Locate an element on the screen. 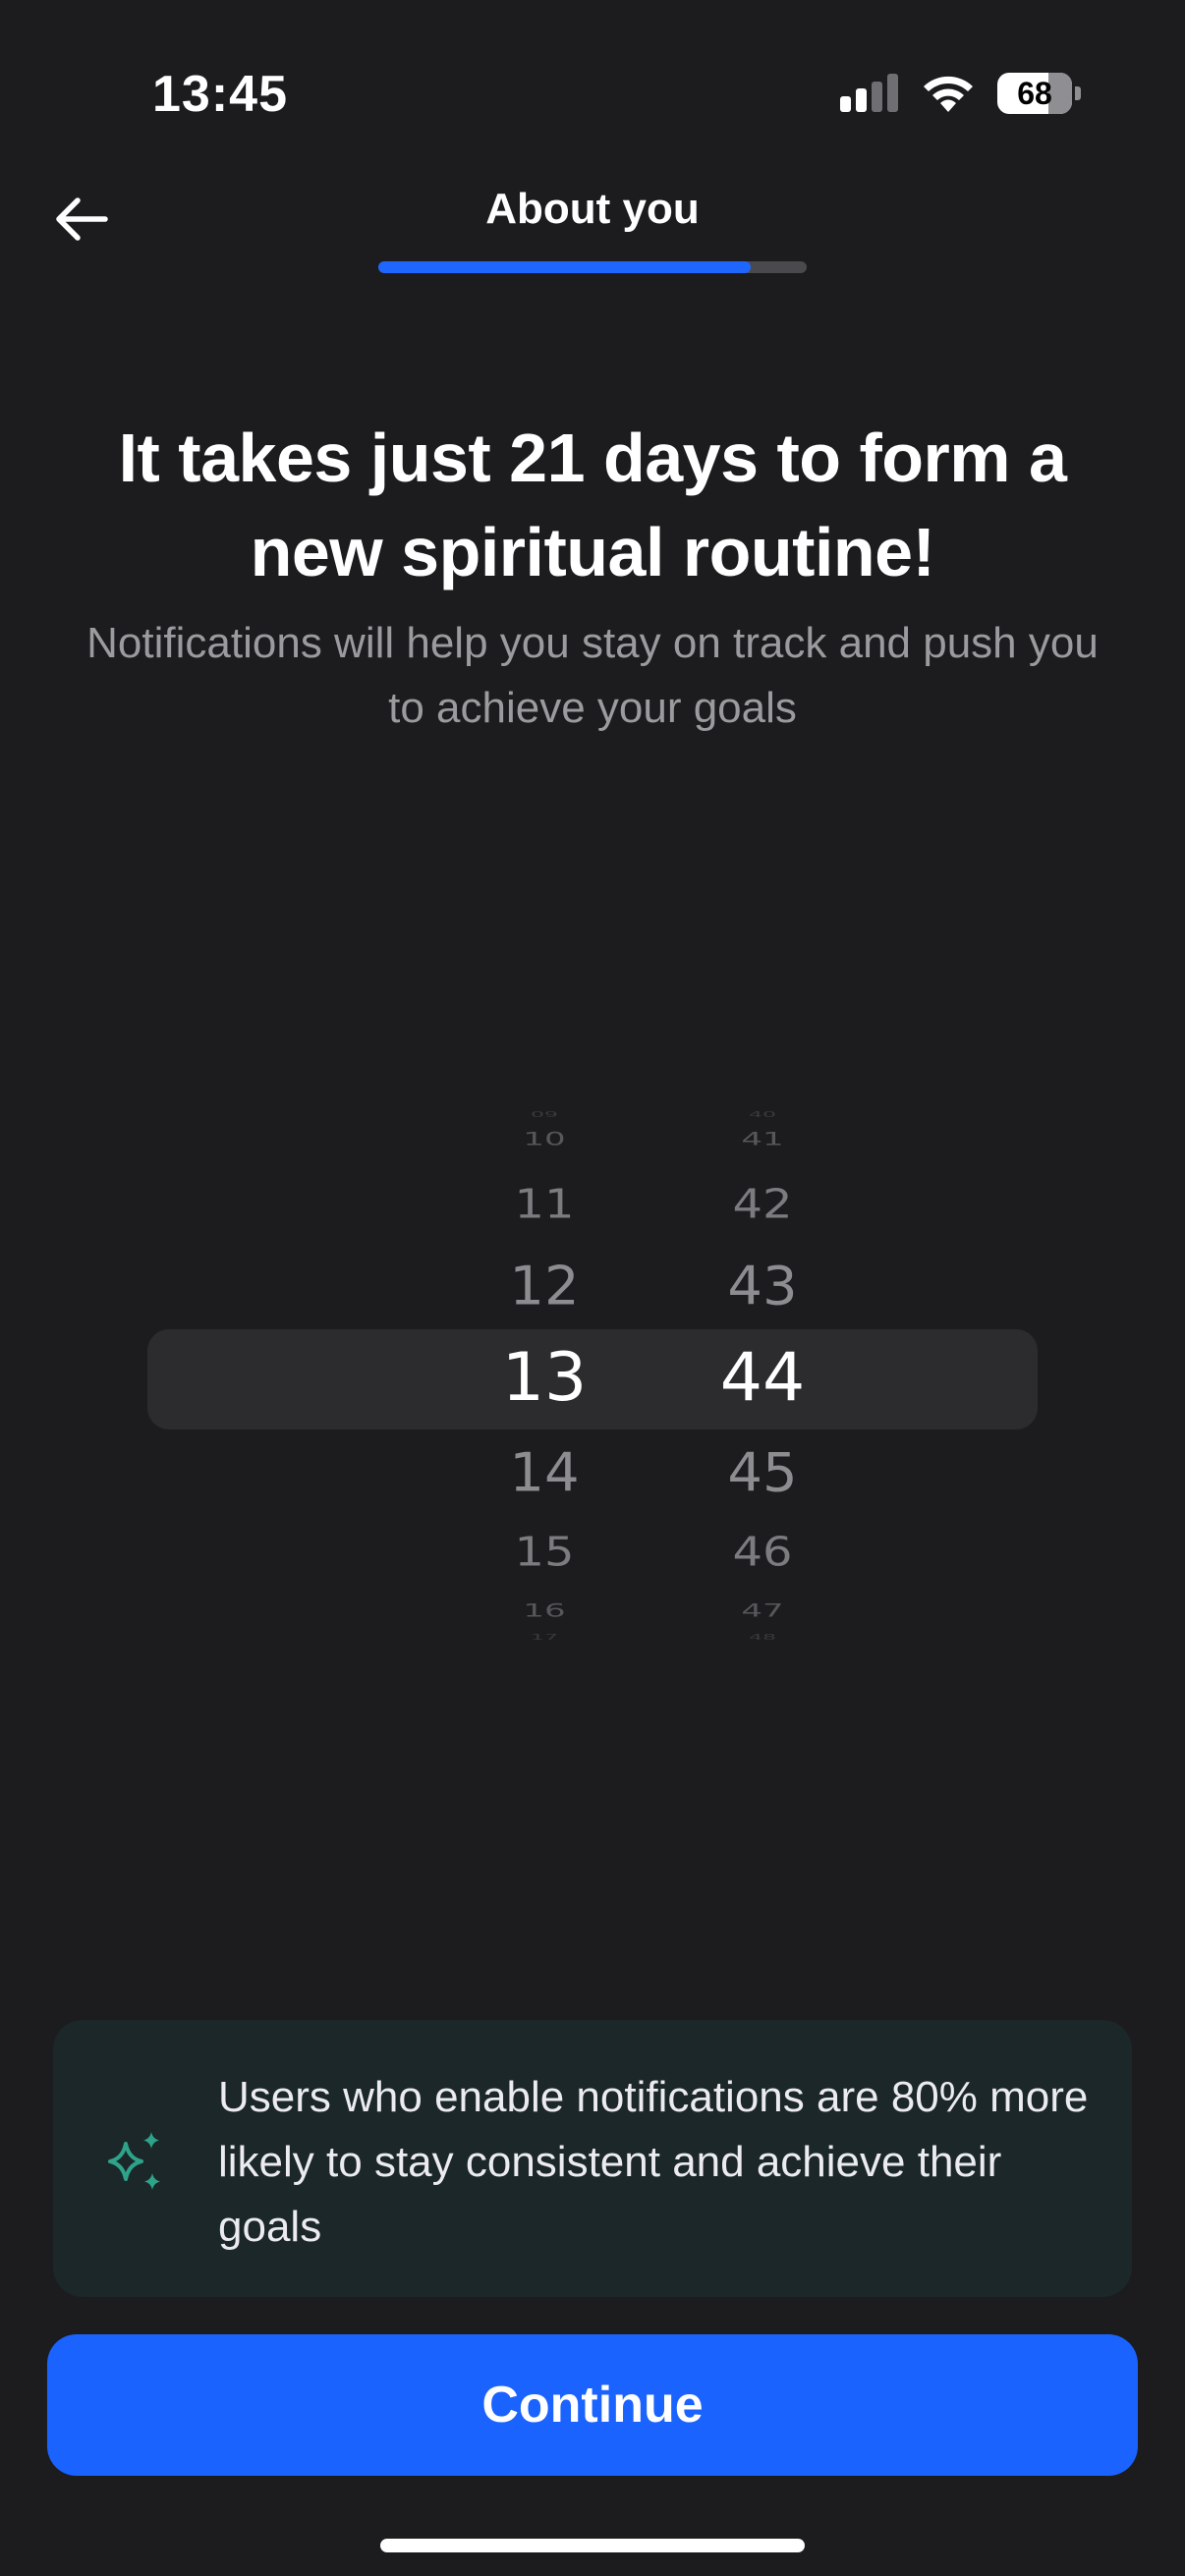  minute-wheel: 40 41 42 43 44 45 46 47 48 is located at coordinates (763, 1375).